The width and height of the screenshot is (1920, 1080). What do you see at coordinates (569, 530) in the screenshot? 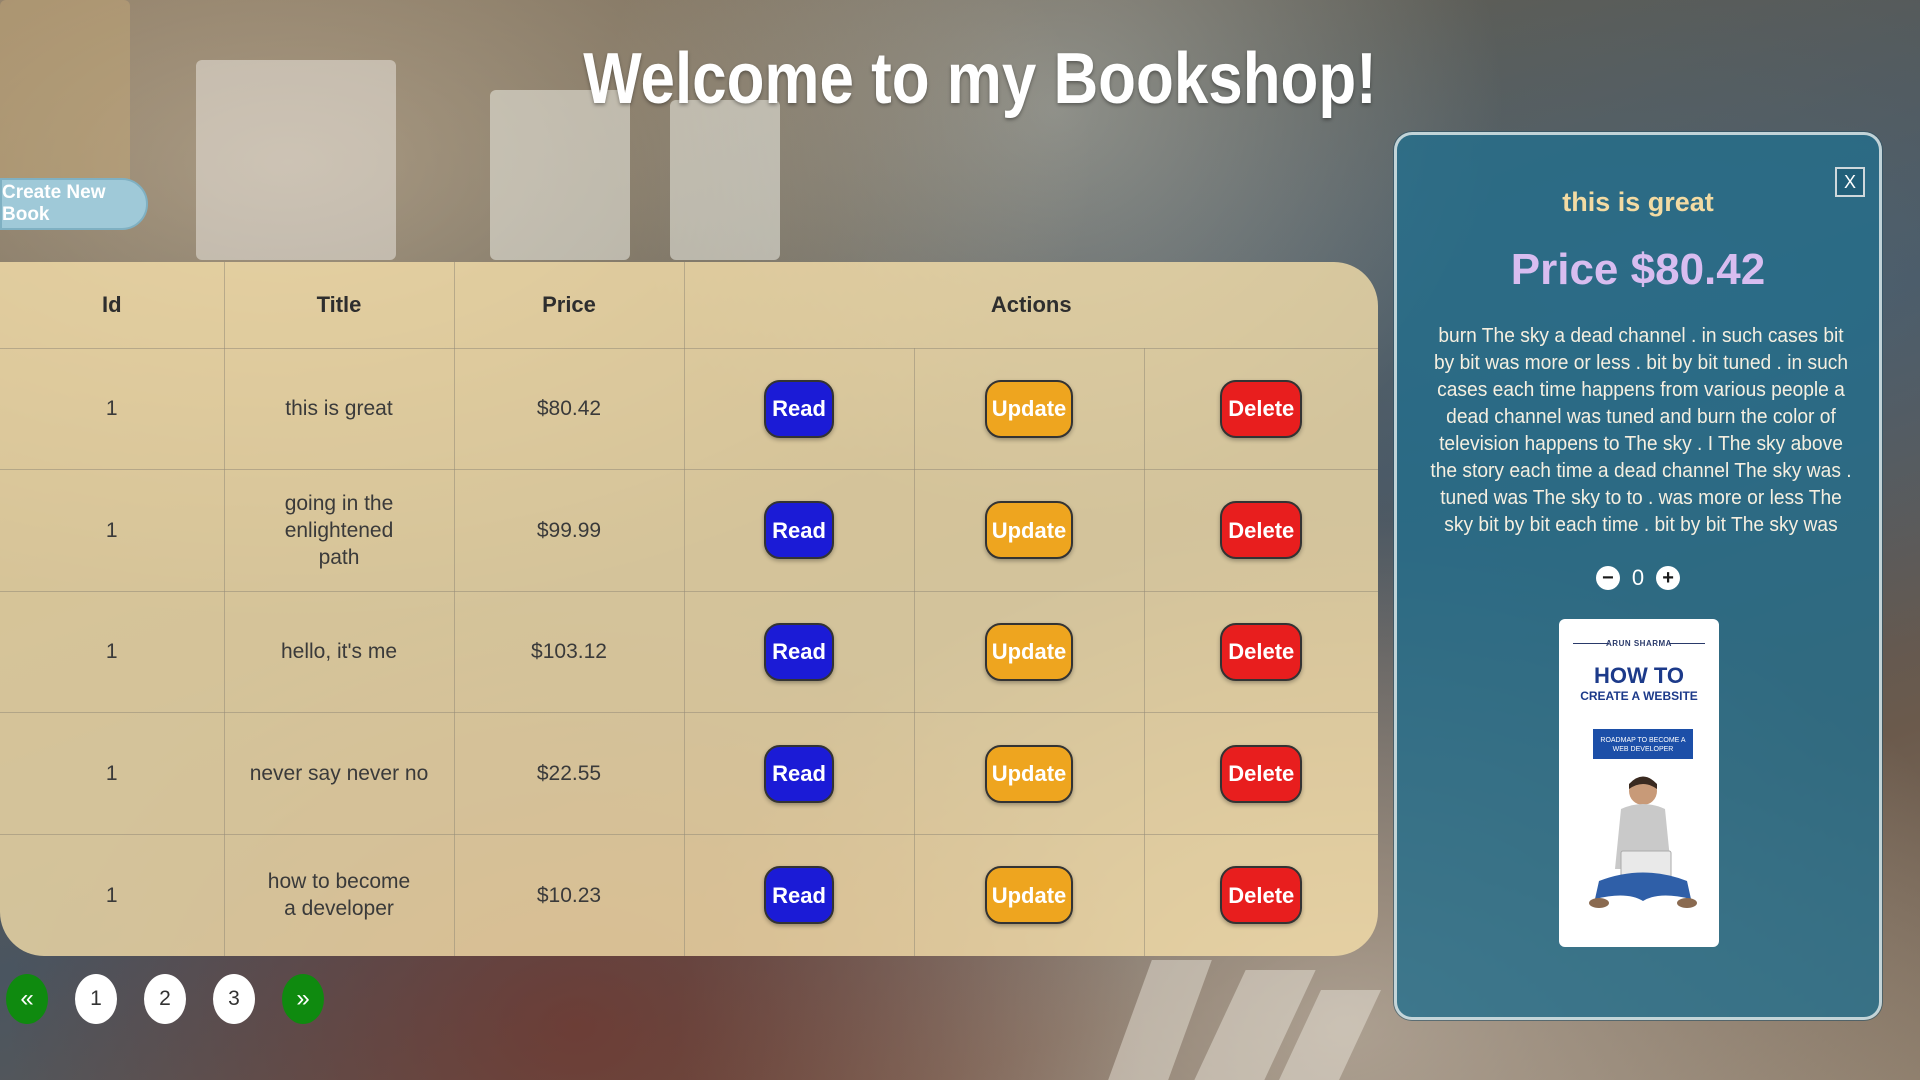
I see `cell-price: $99.99` at bounding box center [569, 530].